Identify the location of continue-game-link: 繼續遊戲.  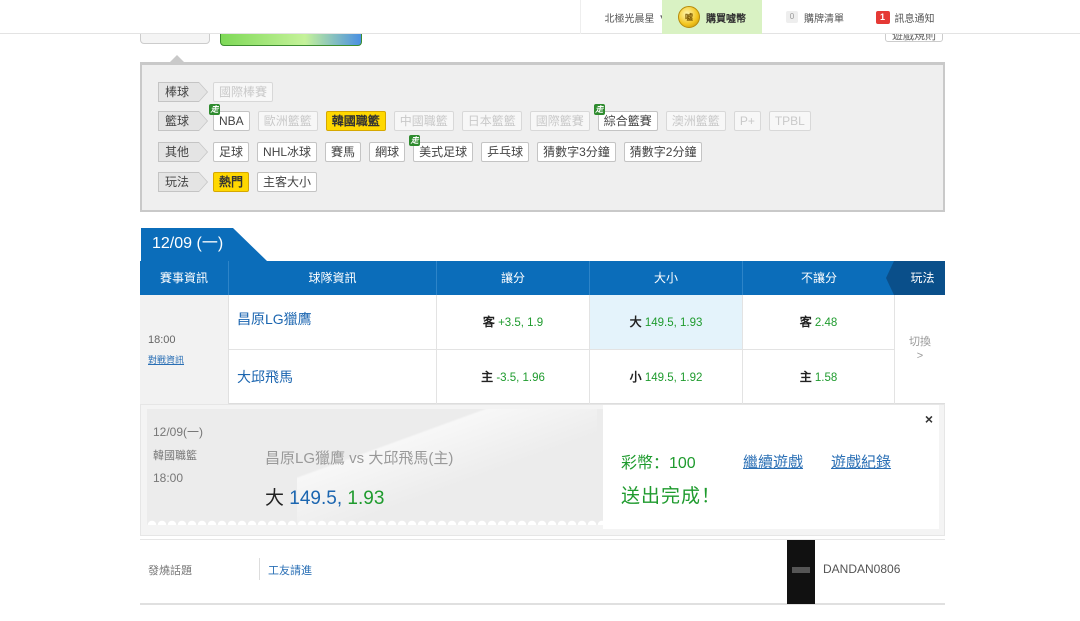
(773, 461).